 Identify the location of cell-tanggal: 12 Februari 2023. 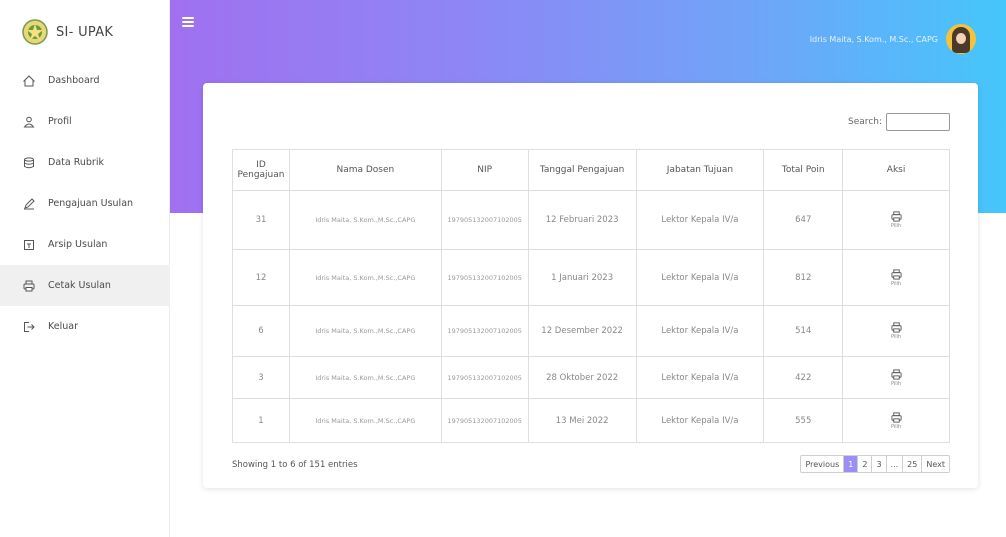
(582, 220).